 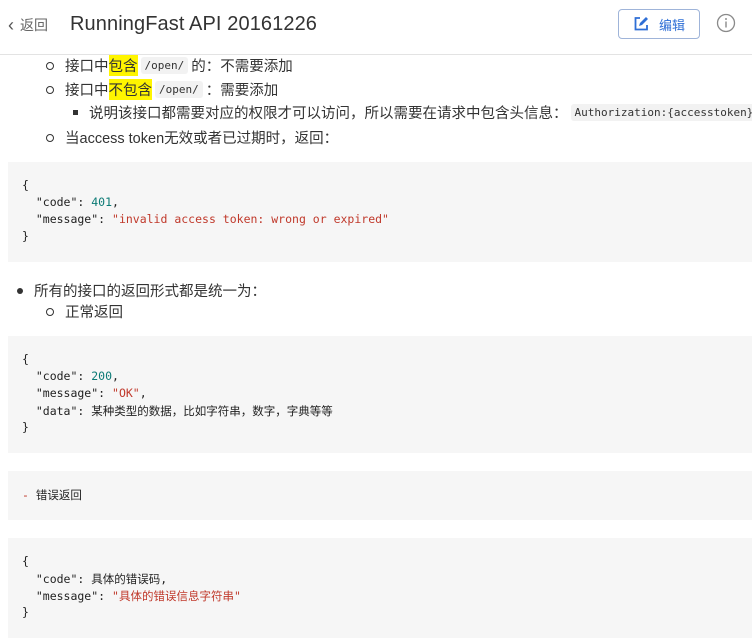 I want to click on back-button: ‹ 返回, so click(x=28, y=25).